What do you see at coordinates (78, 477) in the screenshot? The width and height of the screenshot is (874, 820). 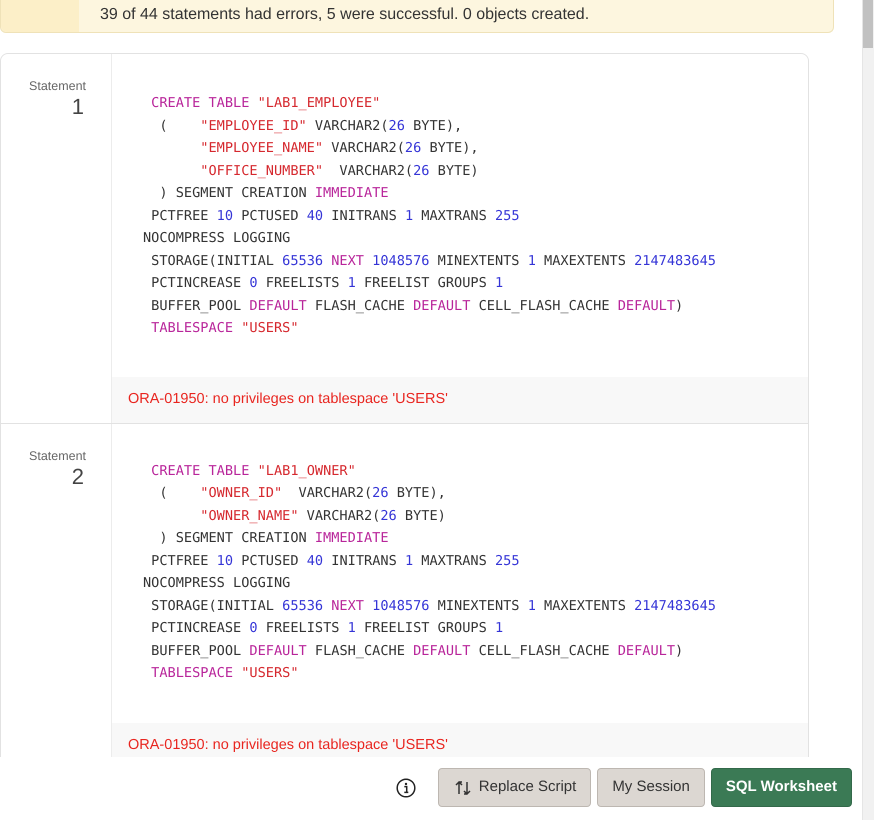 I see `statement-number: 2` at bounding box center [78, 477].